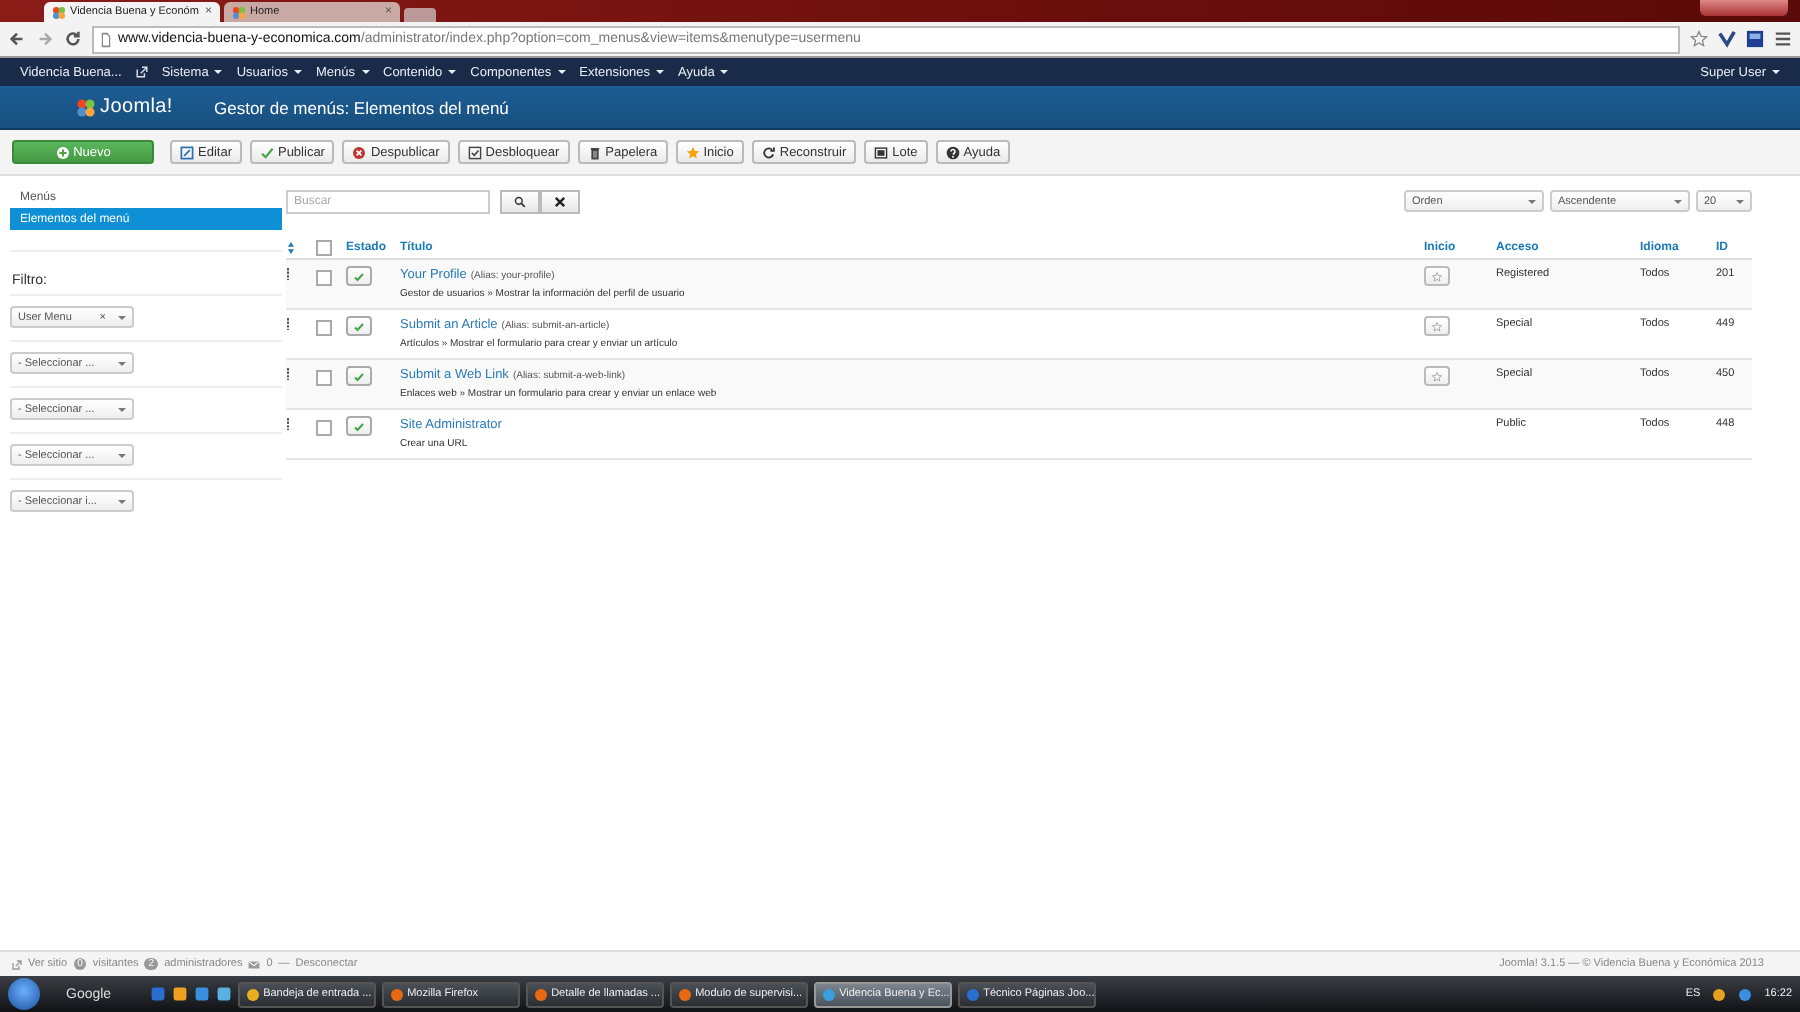 This screenshot has width=1800, height=1012. Describe the element at coordinates (254, 964) in the screenshot. I see `mail-icon` at that location.